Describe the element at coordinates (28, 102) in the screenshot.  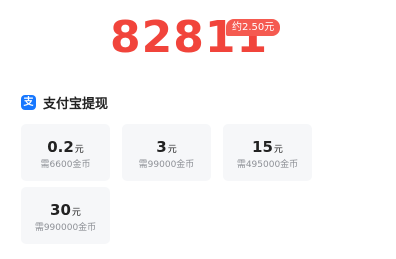
I see `alipay-icon: 支` at that location.